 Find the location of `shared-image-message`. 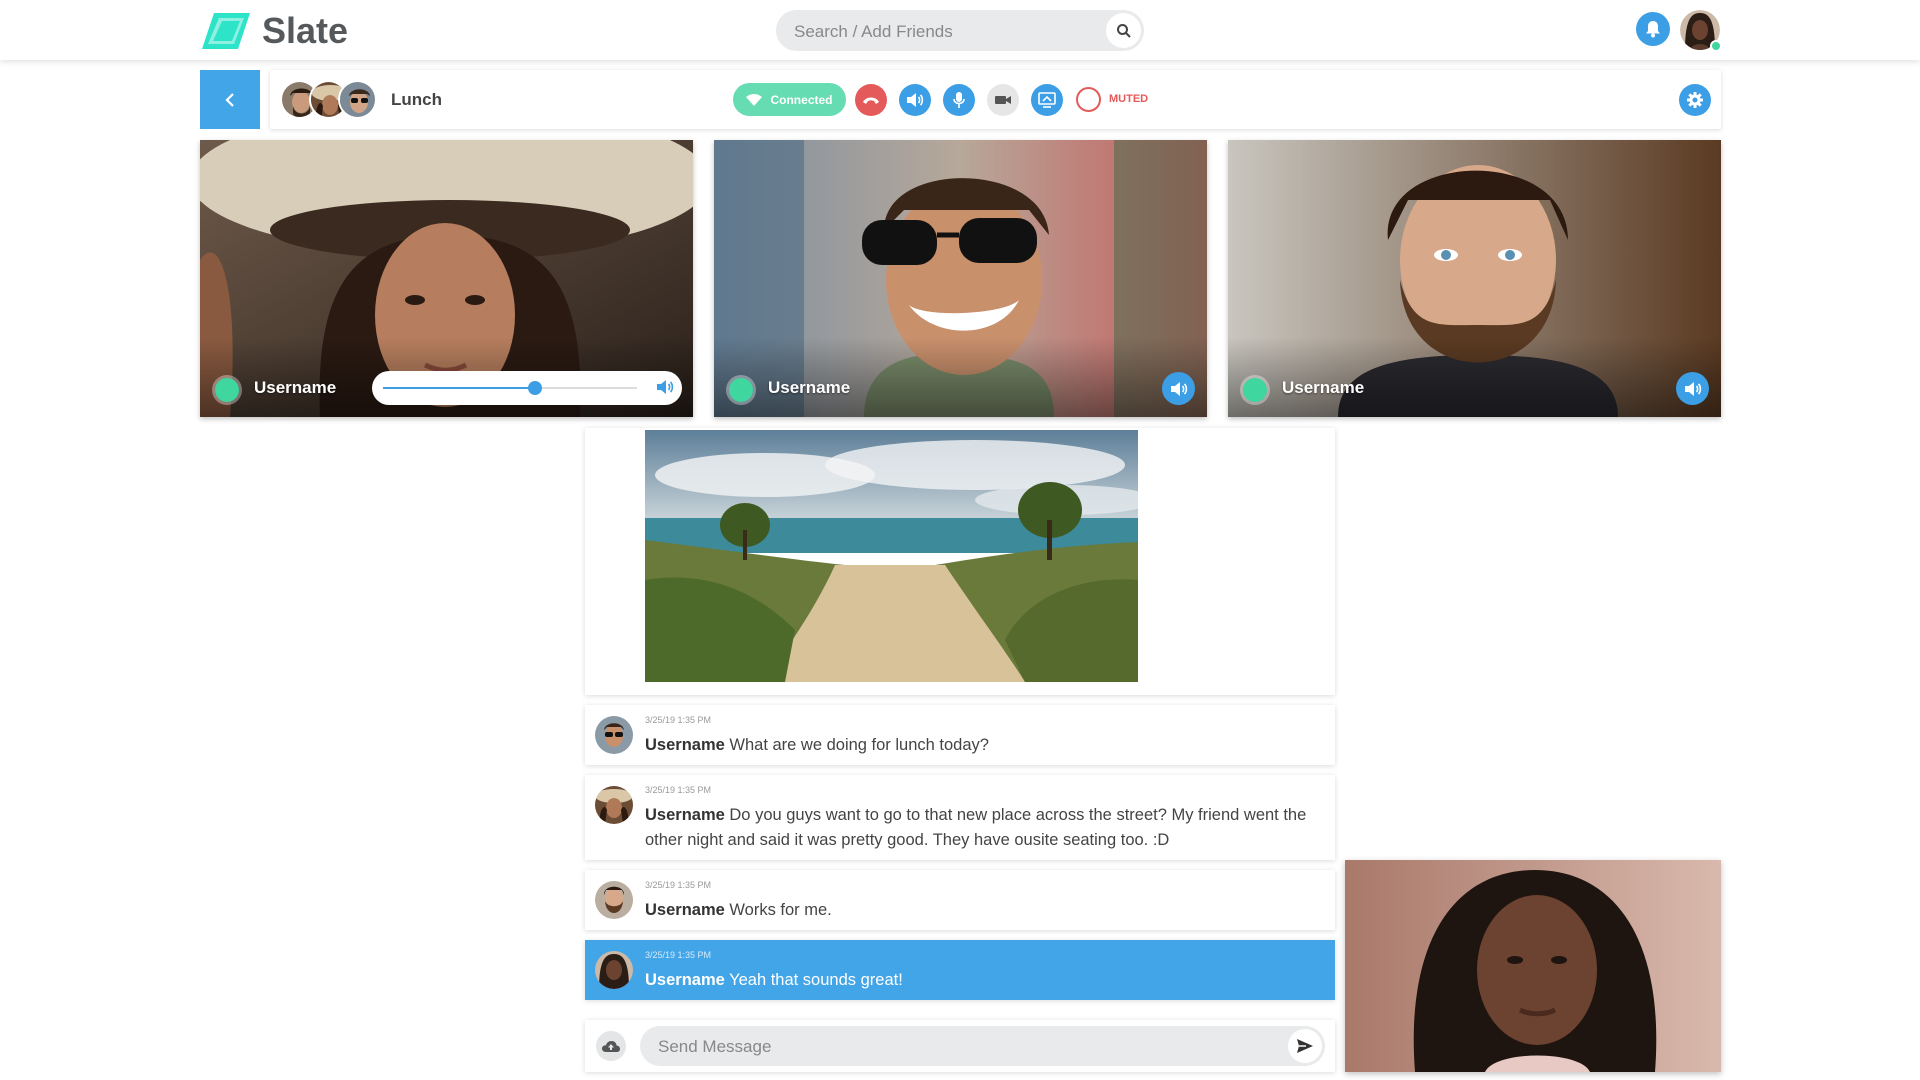

shared-image-message is located at coordinates (960, 561).